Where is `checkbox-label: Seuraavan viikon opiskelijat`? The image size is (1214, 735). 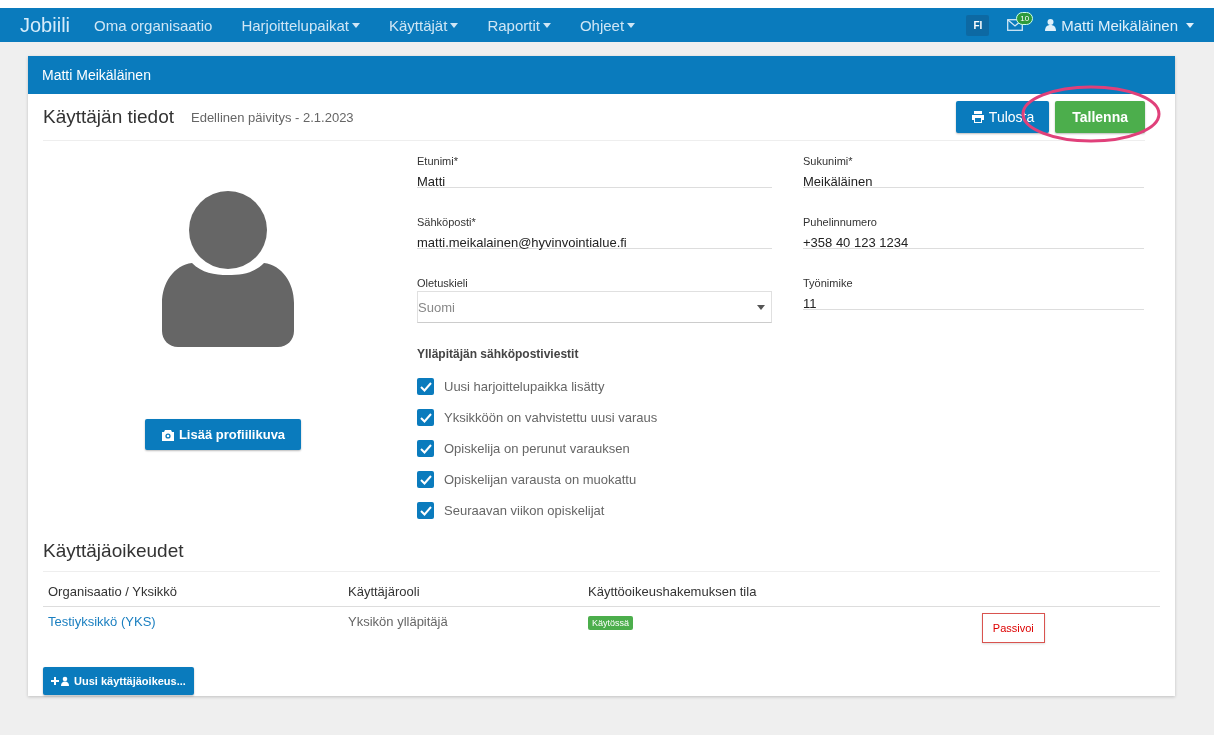 checkbox-label: Seuraavan viikon opiskelijat is located at coordinates (524, 510).